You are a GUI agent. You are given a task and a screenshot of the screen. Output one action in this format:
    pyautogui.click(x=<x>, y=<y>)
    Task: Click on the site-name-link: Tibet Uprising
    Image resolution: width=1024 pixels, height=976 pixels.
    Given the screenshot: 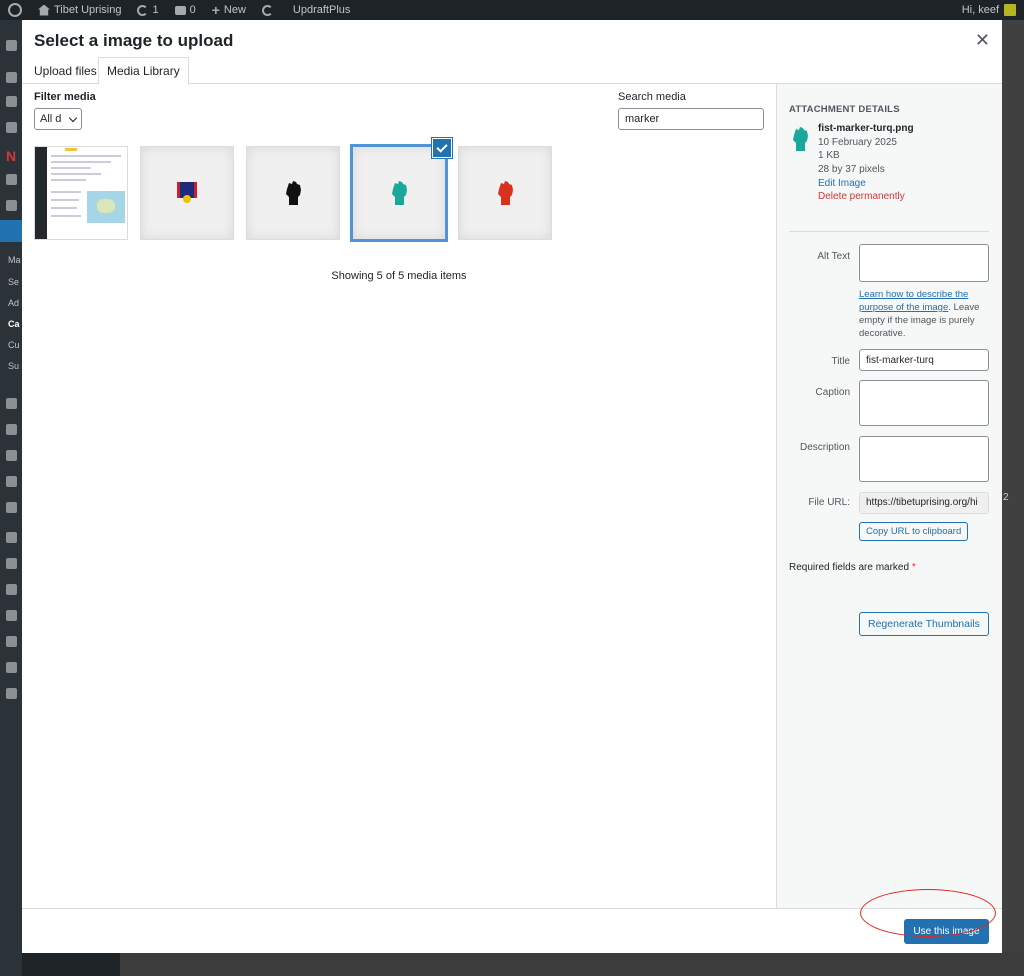 What is the action you would take?
    pyautogui.click(x=79, y=10)
    